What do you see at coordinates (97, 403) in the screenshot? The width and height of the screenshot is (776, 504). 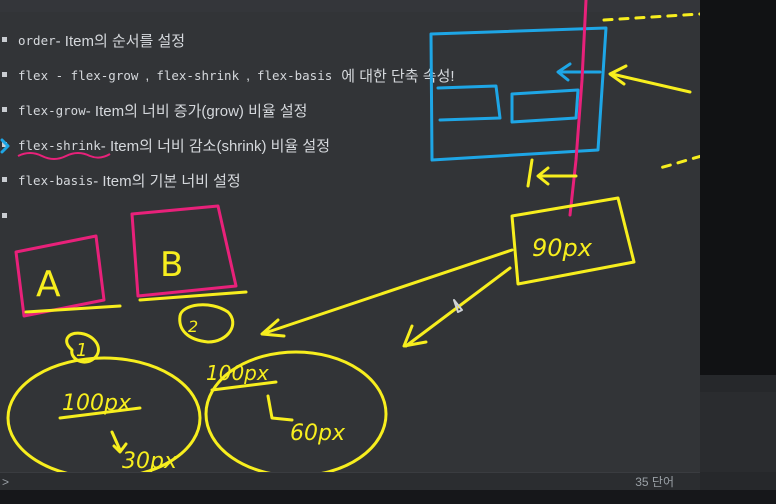 I see `item-1-width: 100px` at bounding box center [97, 403].